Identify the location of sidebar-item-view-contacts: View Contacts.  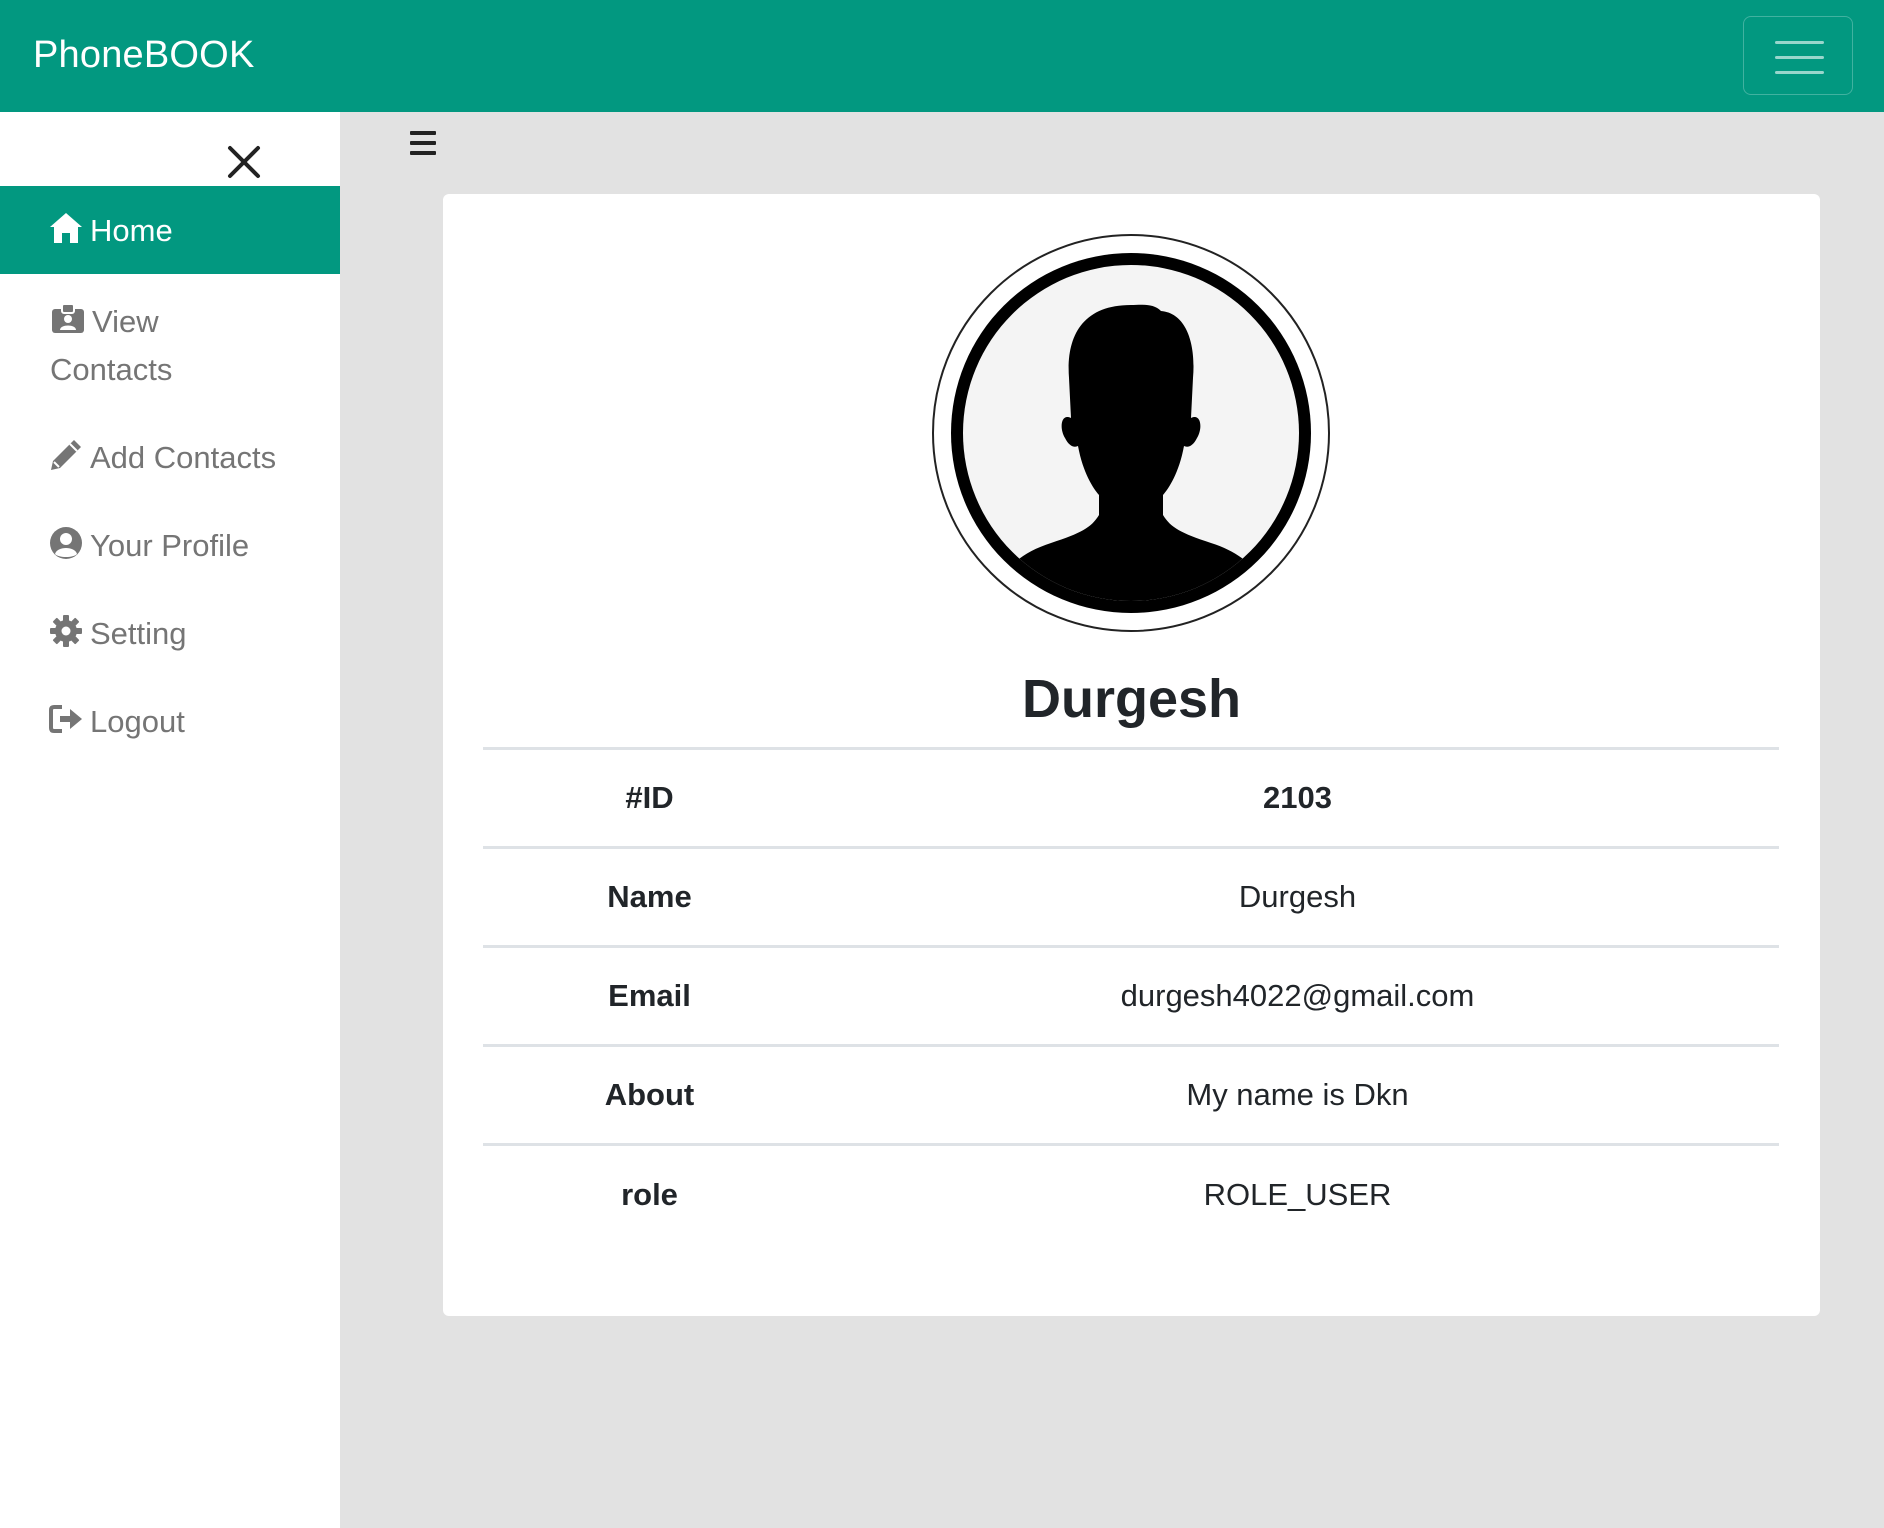
(170, 346).